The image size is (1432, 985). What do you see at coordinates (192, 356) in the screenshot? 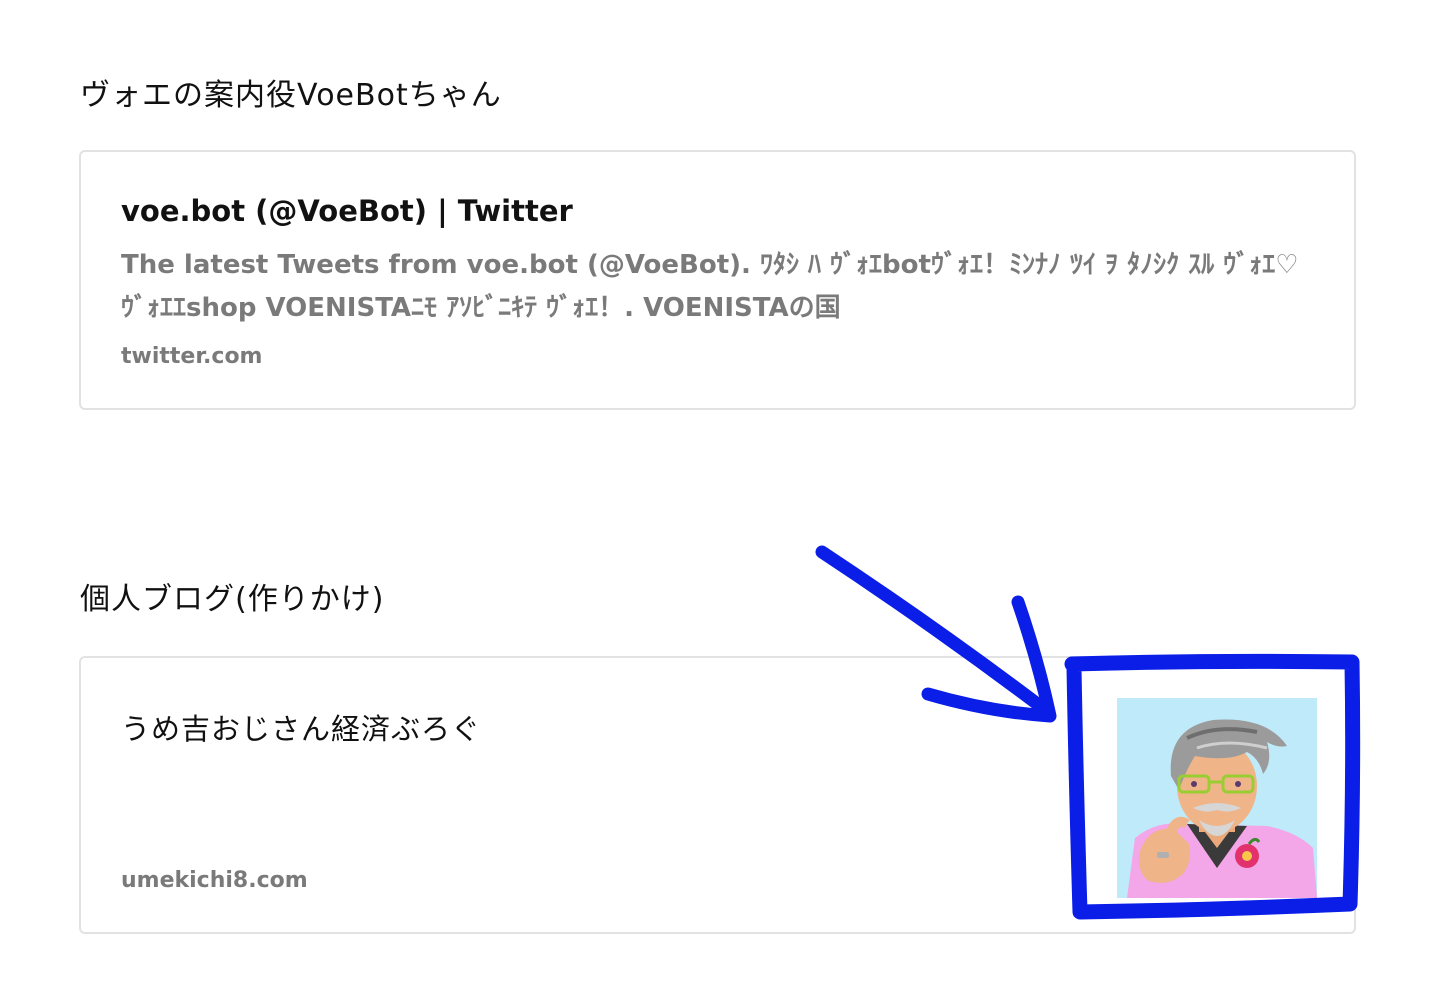
I see `card-domain: twitter.com` at bounding box center [192, 356].